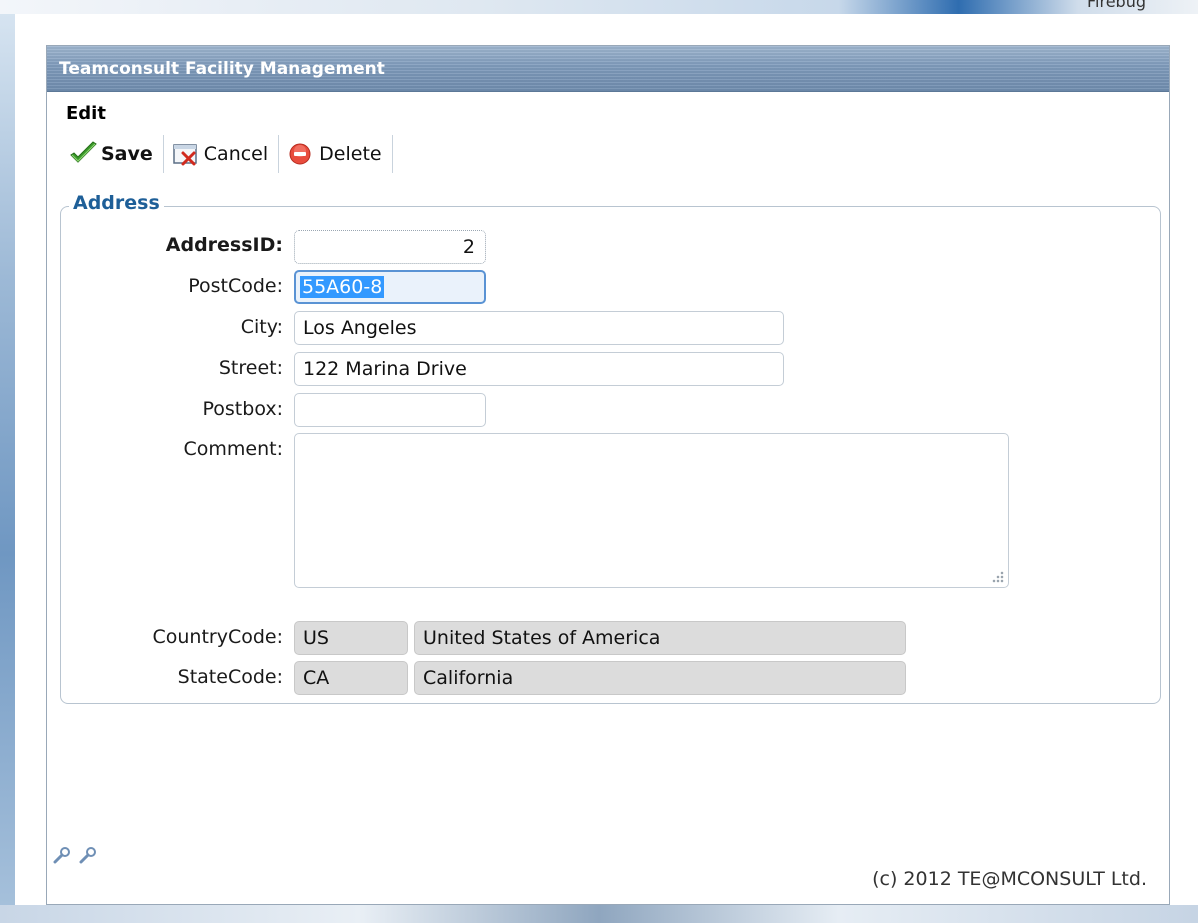 The height and width of the screenshot is (923, 1198). I want to click on cancel-icon, so click(185, 154).